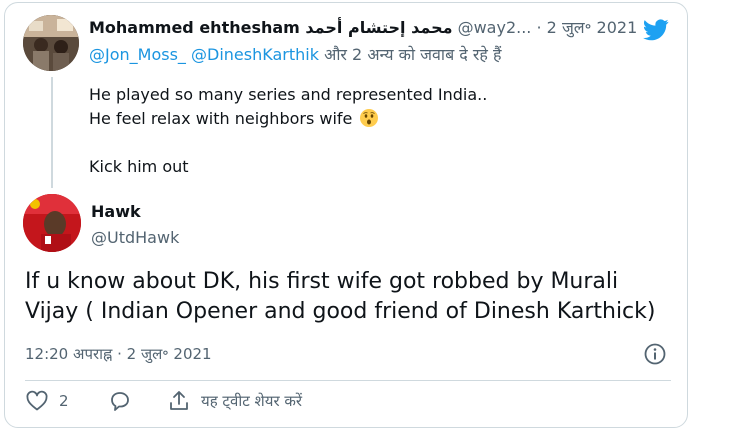  What do you see at coordinates (655, 354) in the screenshot?
I see `info-icon` at bounding box center [655, 354].